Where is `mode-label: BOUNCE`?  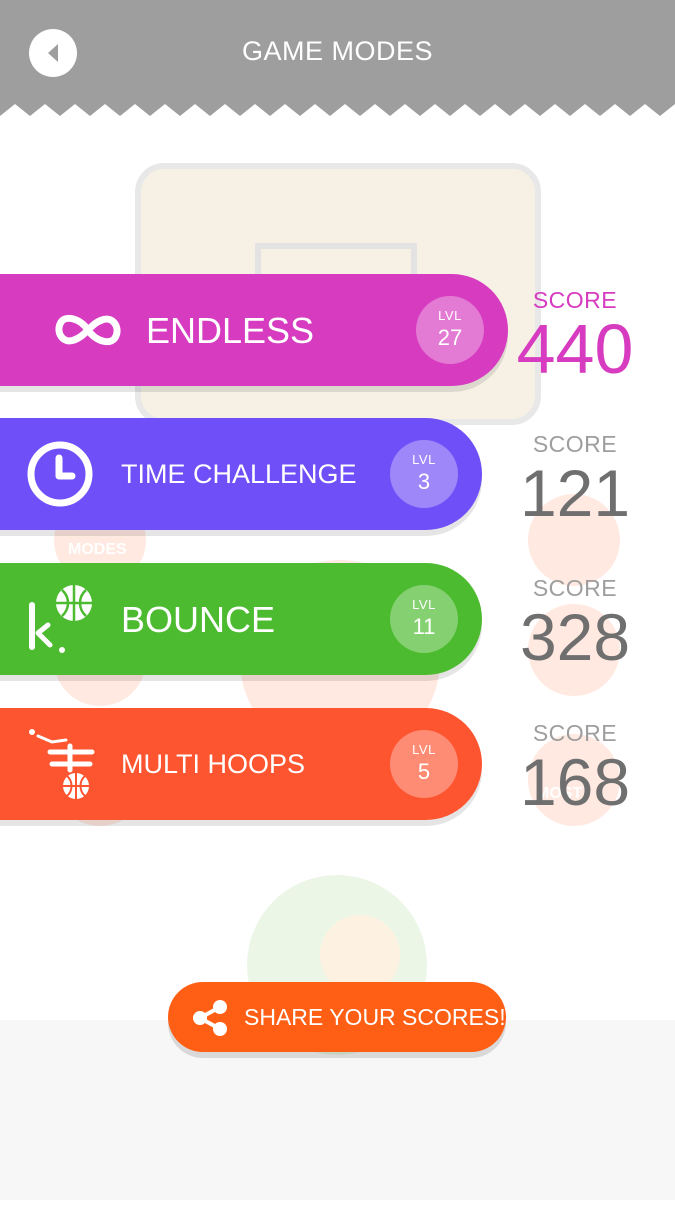 mode-label: BOUNCE is located at coordinates (198, 619).